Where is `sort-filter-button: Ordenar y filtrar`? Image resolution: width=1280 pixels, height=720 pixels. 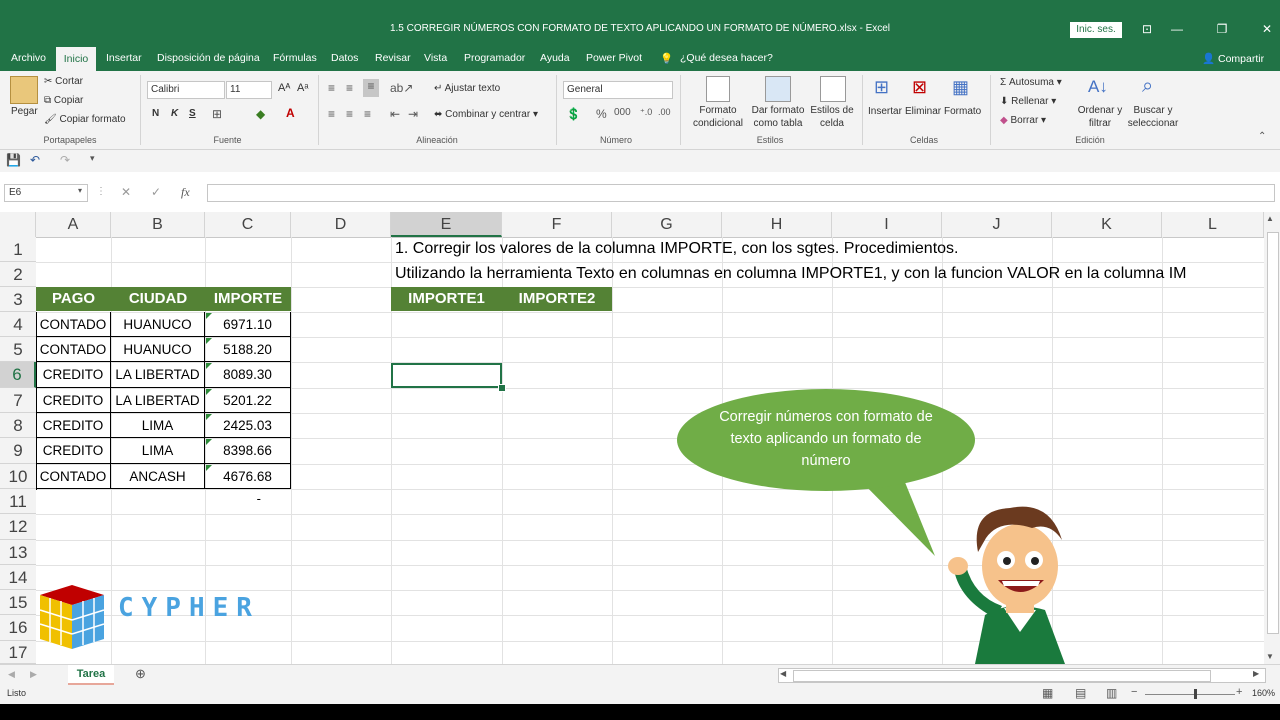
sort-filter-button: Ordenar y filtrar is located at coordinates (1100, 117).